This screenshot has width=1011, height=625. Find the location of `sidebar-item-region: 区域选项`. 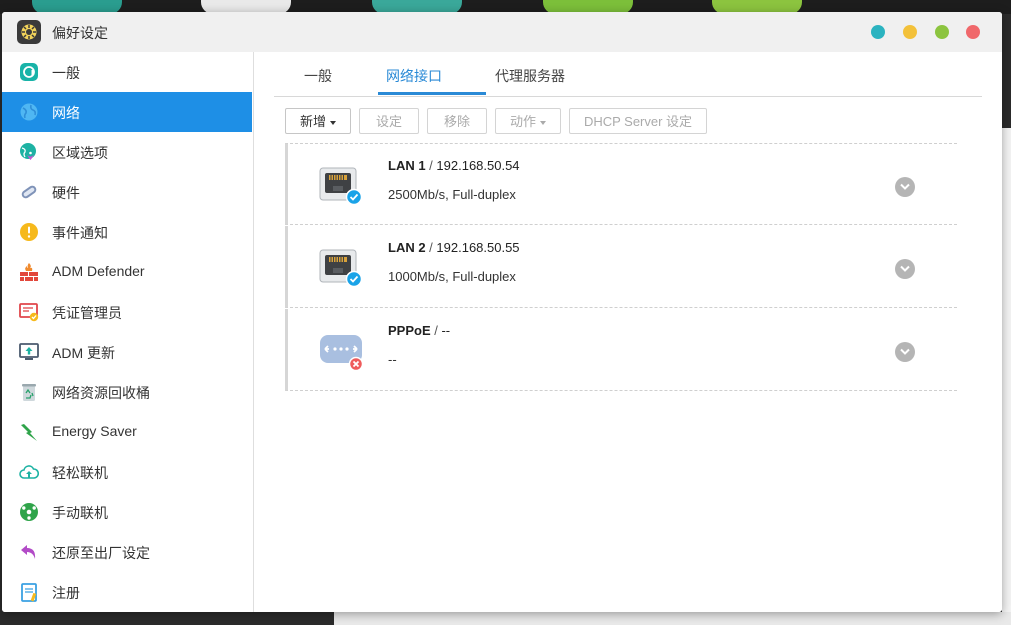

sidebar-item-region: 区域选项 is located at coordinates (127, 152).